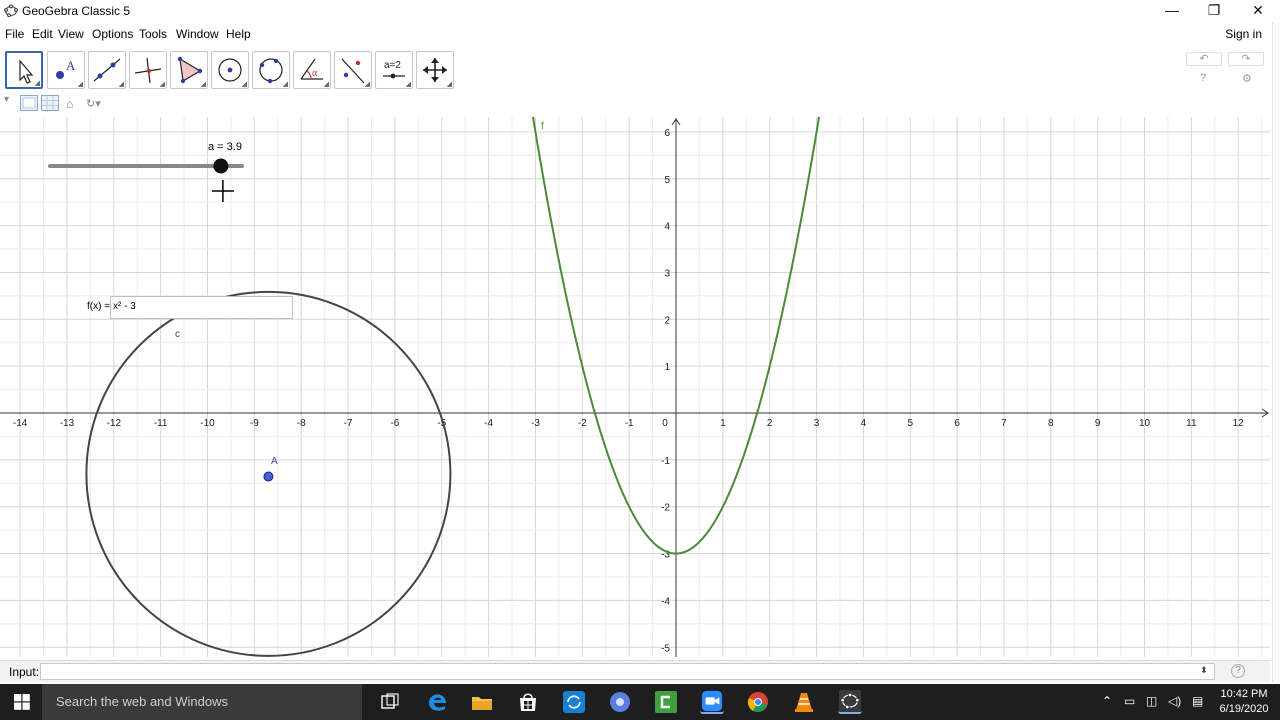 Image resolution: width=1280 pixels, height=720 pixels. I want to click on axes-toggle-icon, so click(29, 103).